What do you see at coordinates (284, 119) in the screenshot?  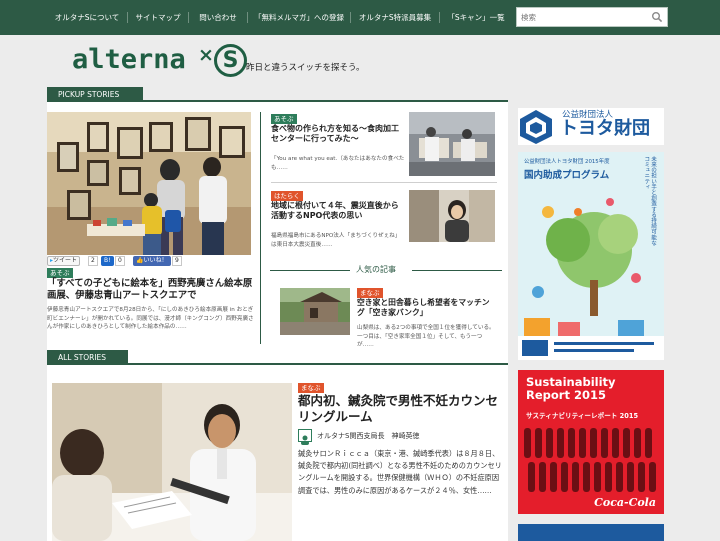 I see `pickup-1-category-badge: あそぶ` at bounding box center [284, 119].